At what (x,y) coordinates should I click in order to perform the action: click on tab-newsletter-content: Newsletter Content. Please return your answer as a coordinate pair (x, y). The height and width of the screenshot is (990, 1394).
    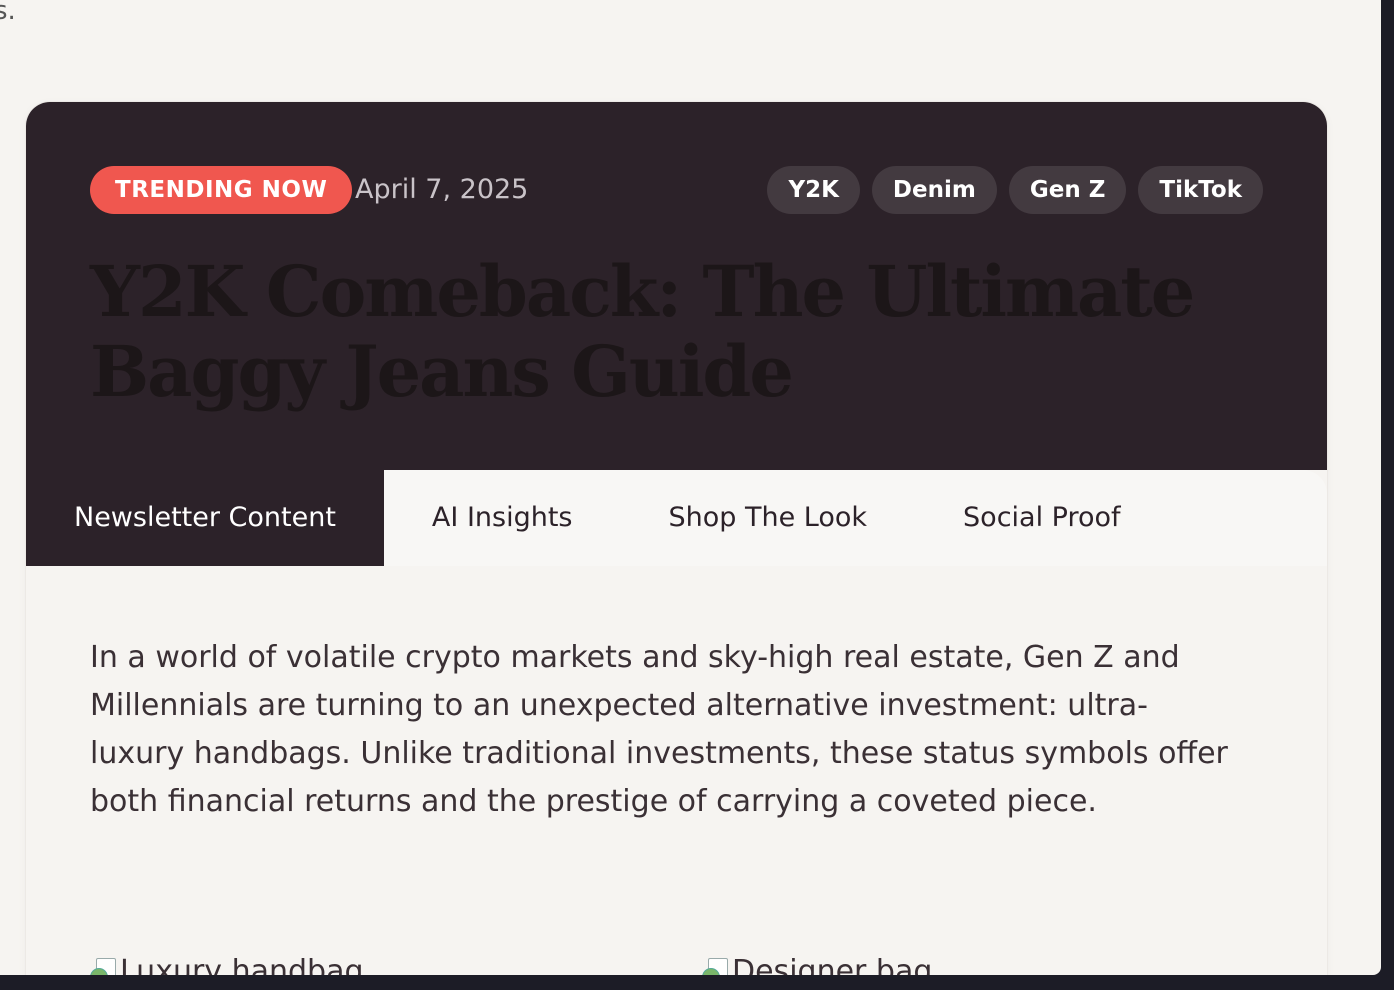
    Looking at the image, I should click on (205, 518).